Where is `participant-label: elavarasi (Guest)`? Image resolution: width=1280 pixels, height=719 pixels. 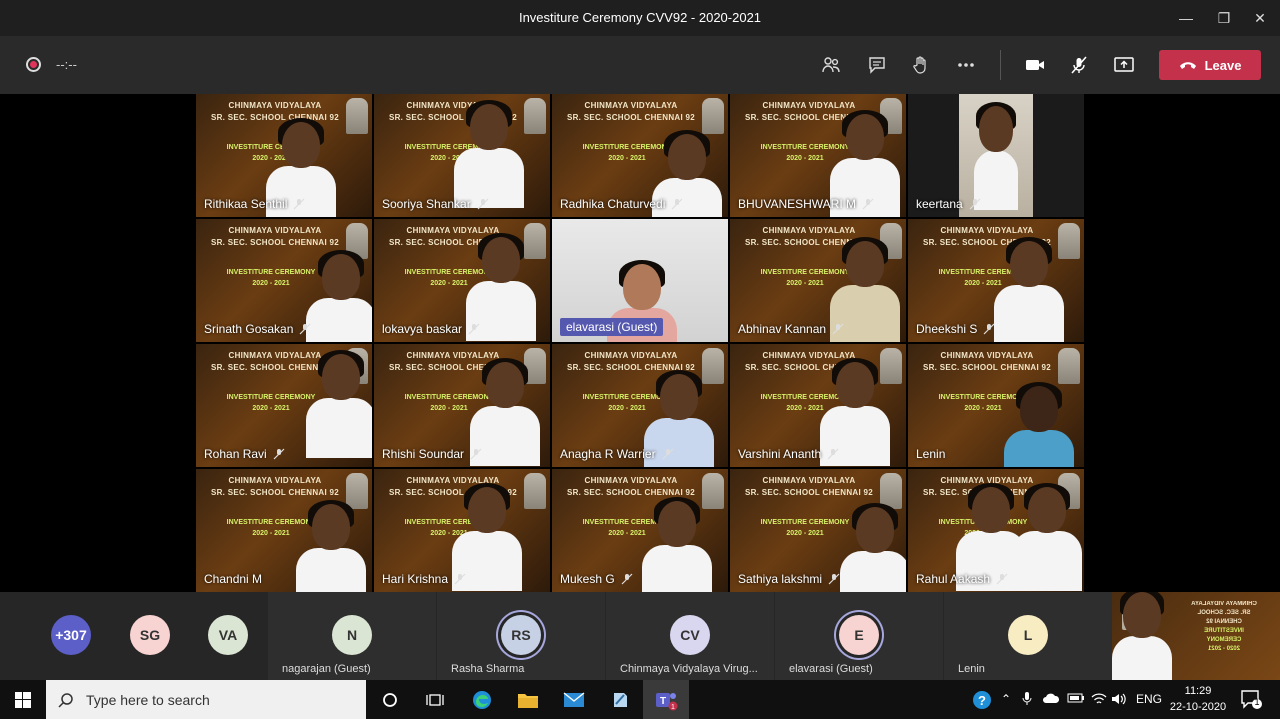
participant-label: elavarasi (Guest) is located at coordinates (831, 669).